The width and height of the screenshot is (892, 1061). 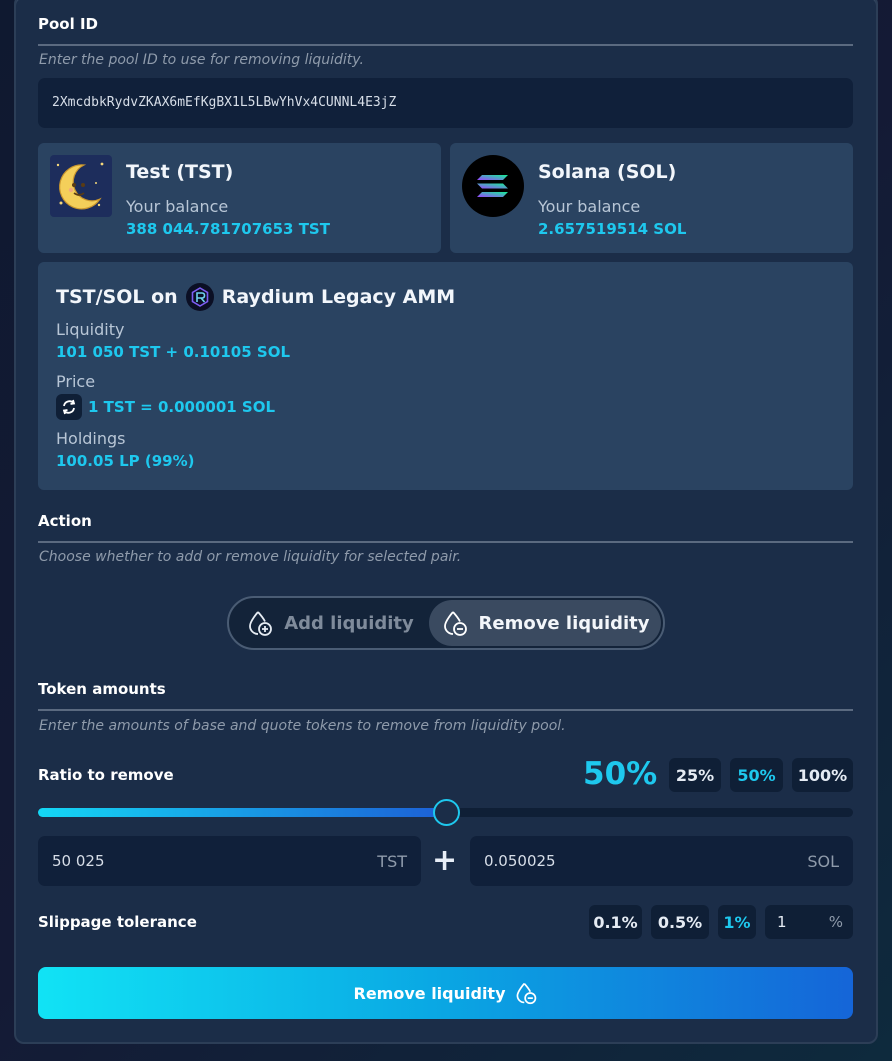 I want to click on quote-amount-input: 0.050025 SOL, so click(x=661, y=861).